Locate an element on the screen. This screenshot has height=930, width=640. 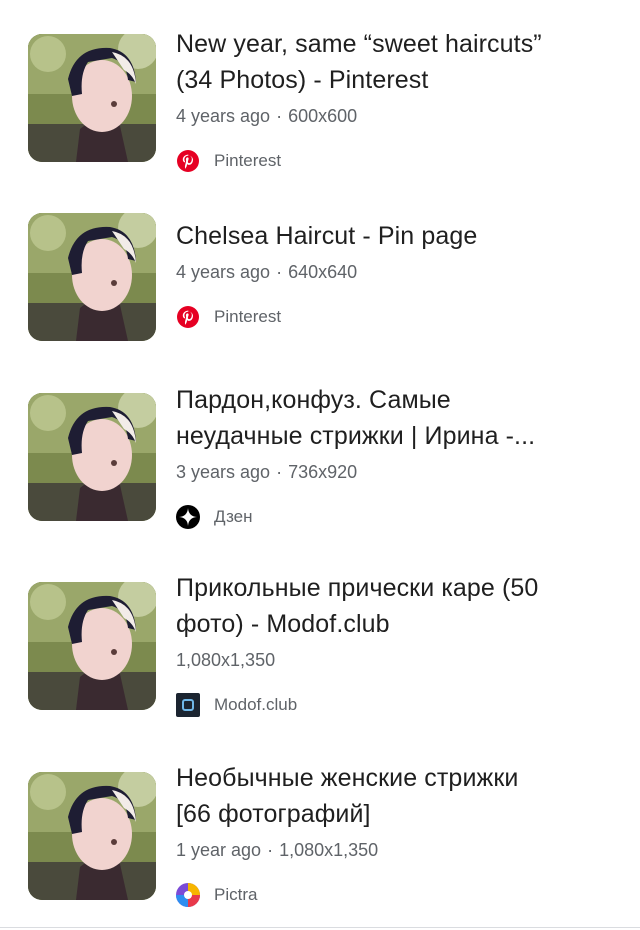
result-meta: 1 year ago · 1,080x1,350 is located at coordinates (396, 850).